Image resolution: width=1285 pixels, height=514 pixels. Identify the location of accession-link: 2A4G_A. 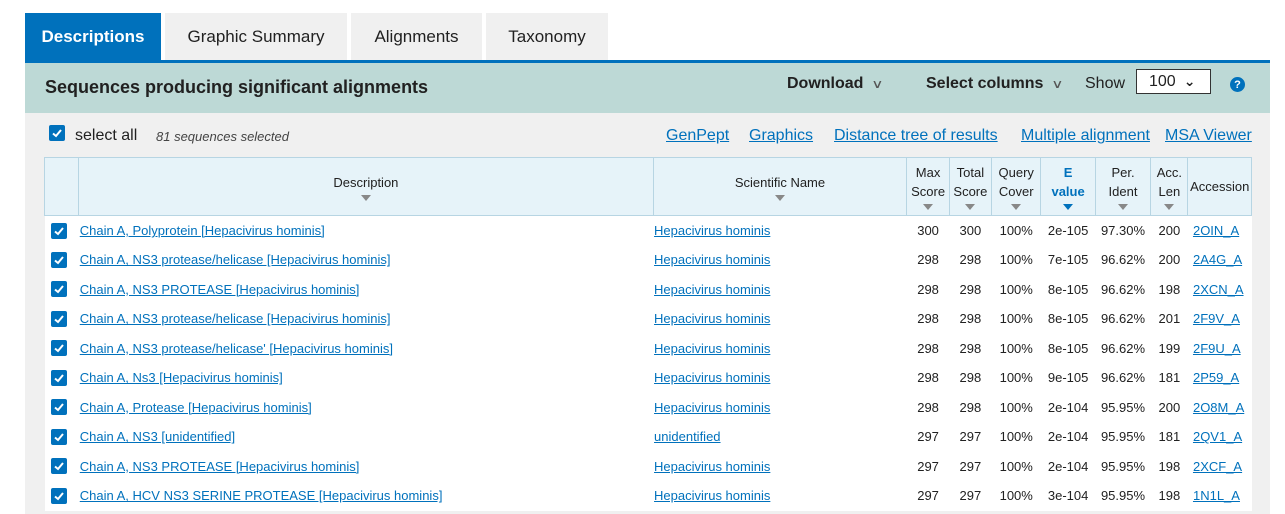
(1217, 259).